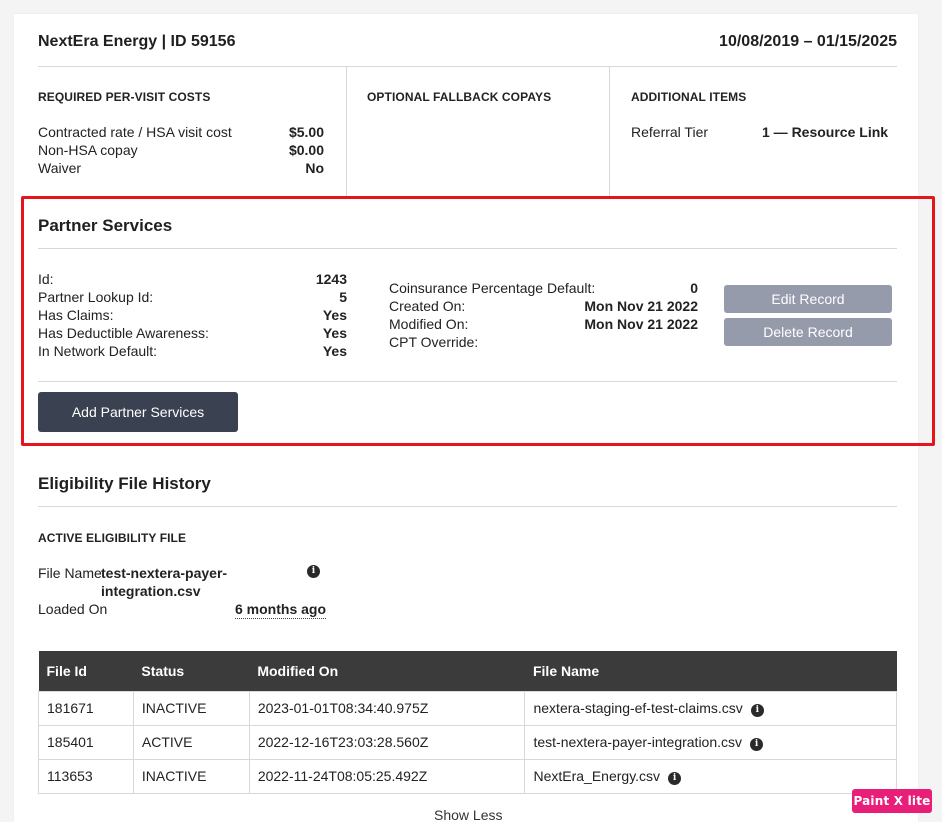  I want to click on partner-field-label: Has Deductible Awareness:, so click(123, 333).